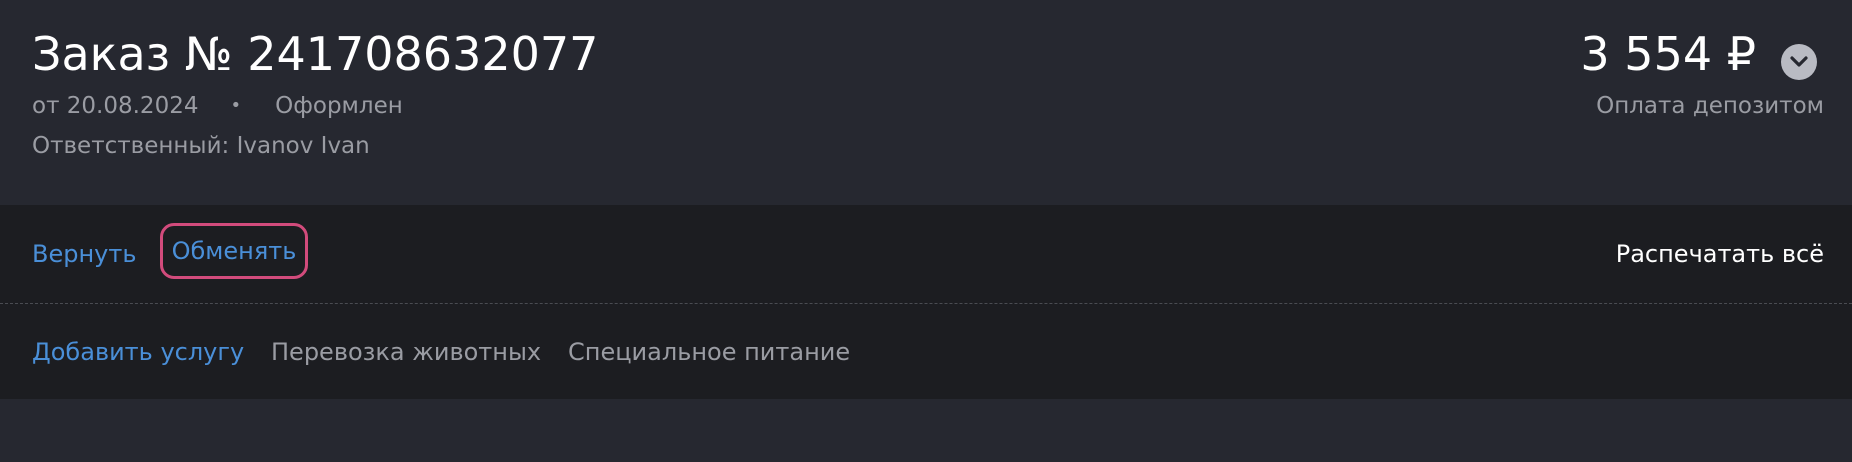 This screenshot has width=1852, height=462. What do you see at coordinates (339, 106) in the screenshot?
I see `order-status: Оформлен` at bounding box center [339, 106].